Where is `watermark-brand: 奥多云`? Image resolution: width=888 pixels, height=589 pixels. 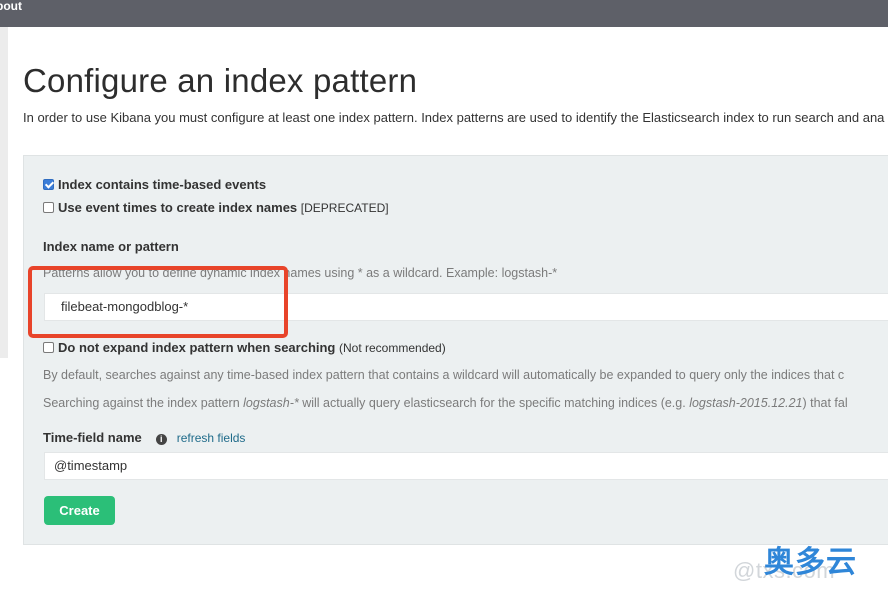 watermark-brand: 奥多云 is located at coordinates (810, 562).